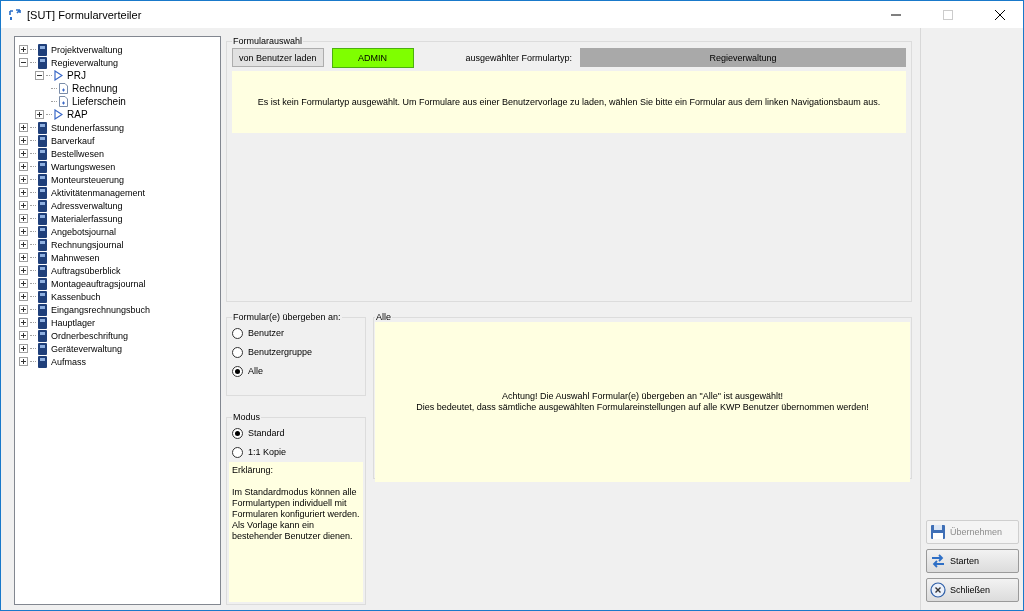  Describe the element at coordinates (972, 561) in the screenshot. I see `start-button: Starten` at that location.